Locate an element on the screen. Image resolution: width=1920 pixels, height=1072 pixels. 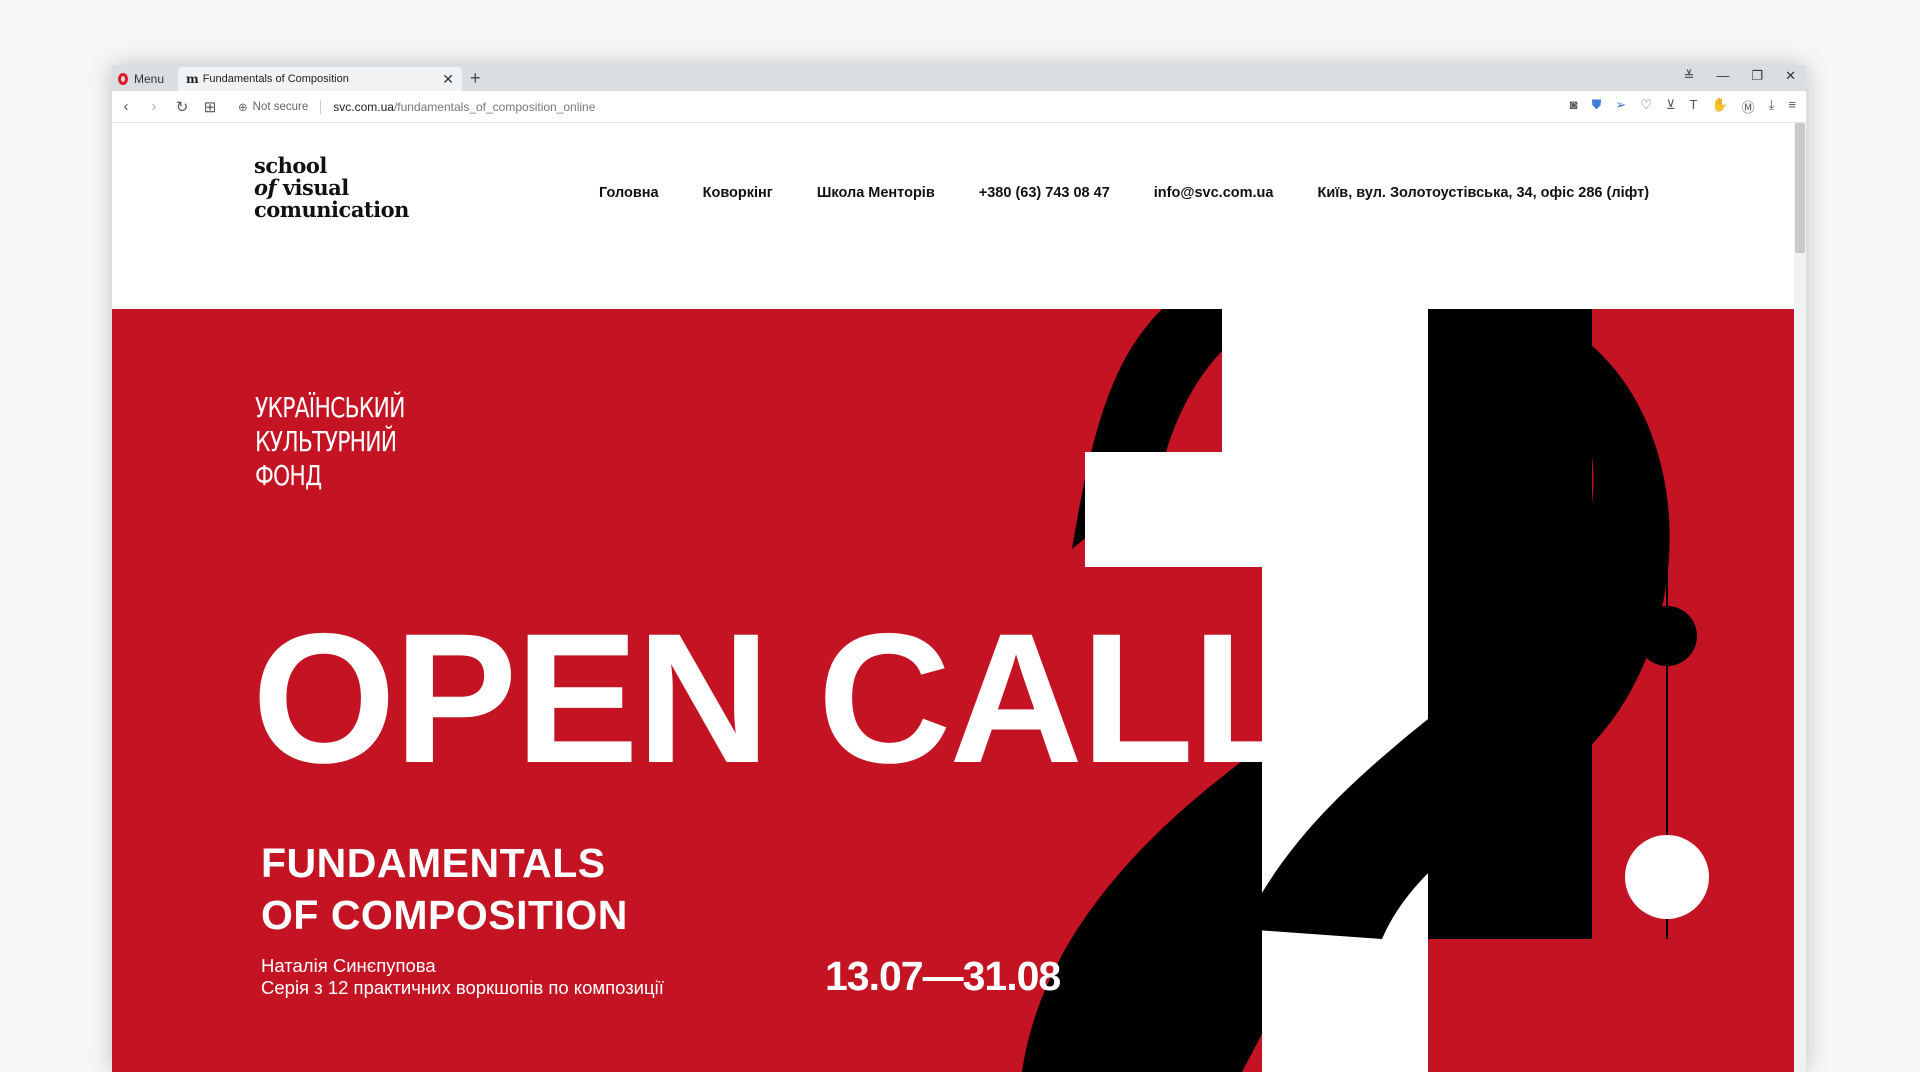
close-tab-icon: ✕ is located at coordinates (448, 79).